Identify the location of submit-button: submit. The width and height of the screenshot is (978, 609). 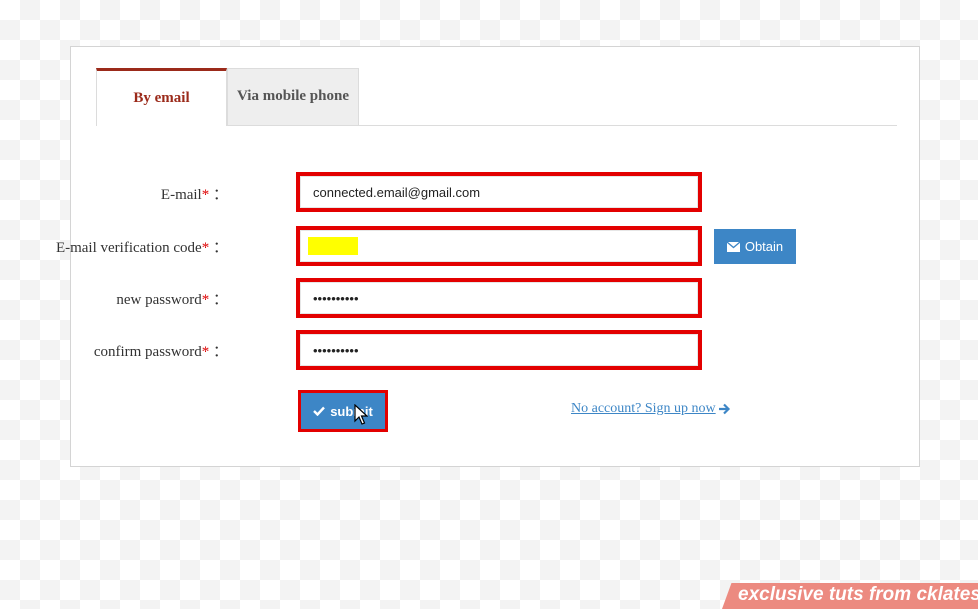
(343, 411).